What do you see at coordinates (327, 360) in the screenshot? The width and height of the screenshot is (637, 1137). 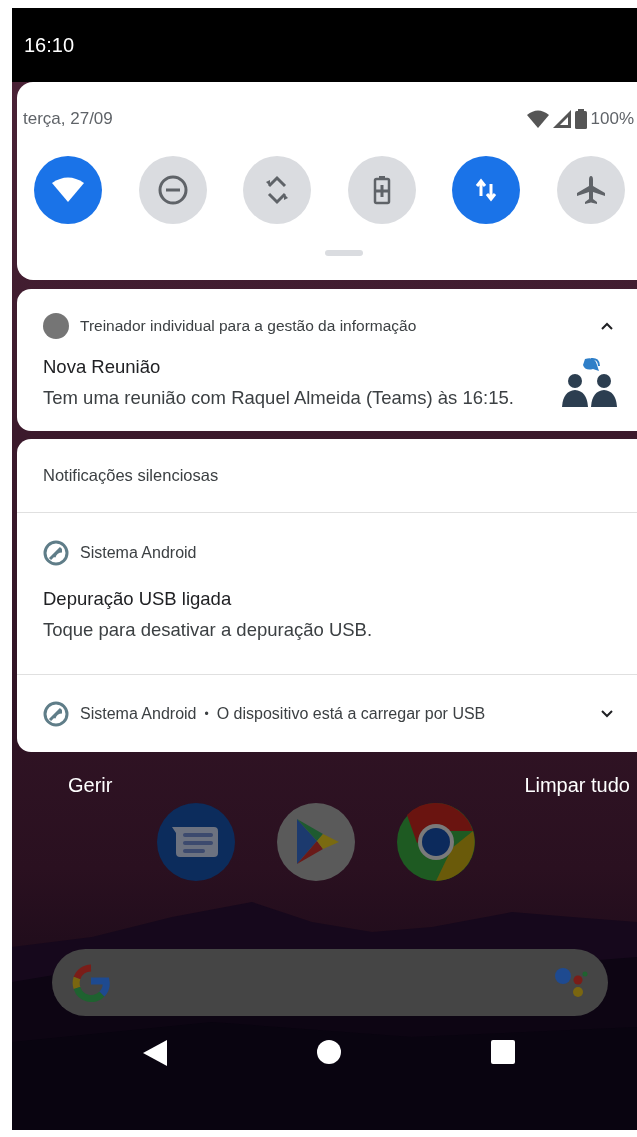 I see `notification-card: Treinador individual para a gestão da informação Nova Reunião Tem uma reunião com Raquel Almeida (Teams) às 16:15.` at bounding box center [327, 360].